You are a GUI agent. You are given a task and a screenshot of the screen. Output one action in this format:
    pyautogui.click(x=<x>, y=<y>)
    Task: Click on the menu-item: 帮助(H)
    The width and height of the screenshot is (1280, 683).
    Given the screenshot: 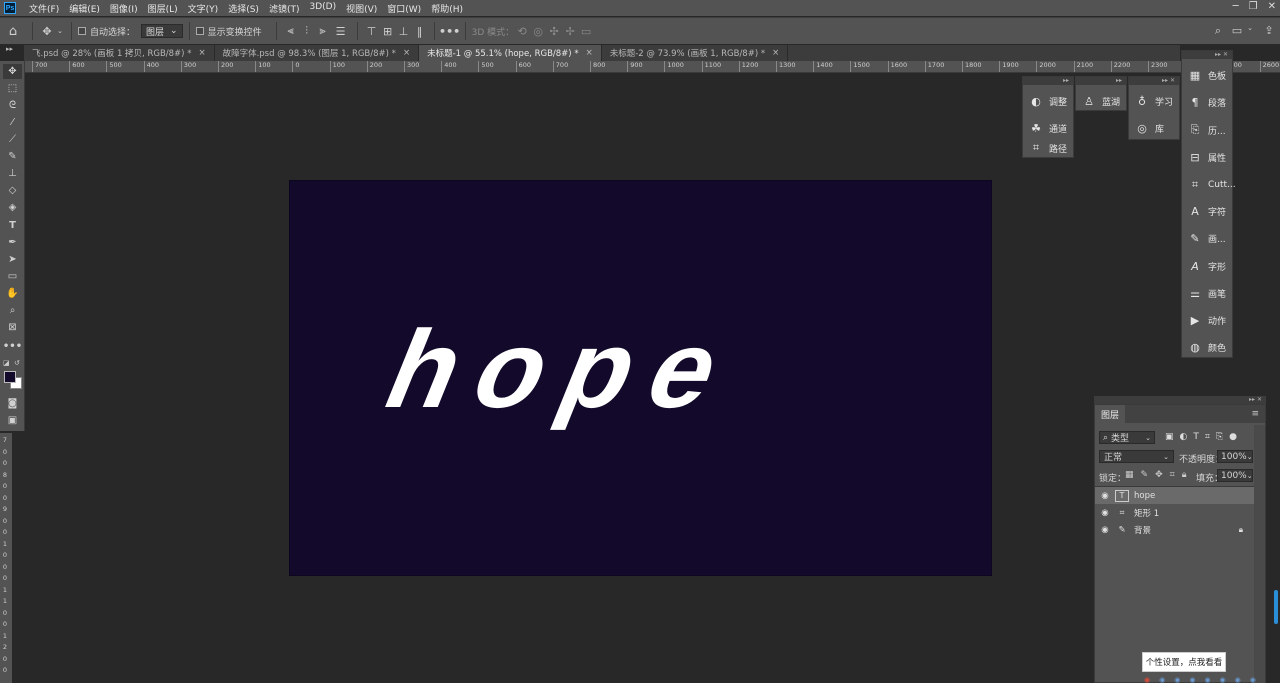 What is the action you would take?
    pyautogui.click(x=447, y=8)
    